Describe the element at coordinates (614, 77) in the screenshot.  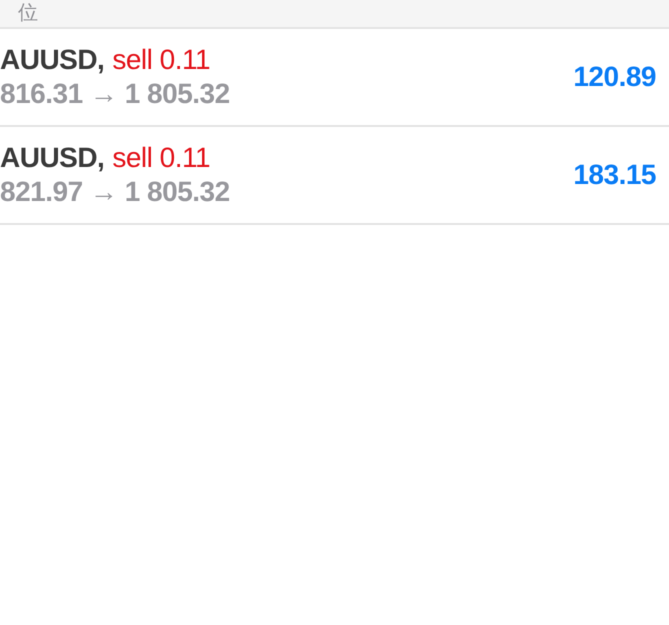
I see `profit-value: 120.89` at that location.